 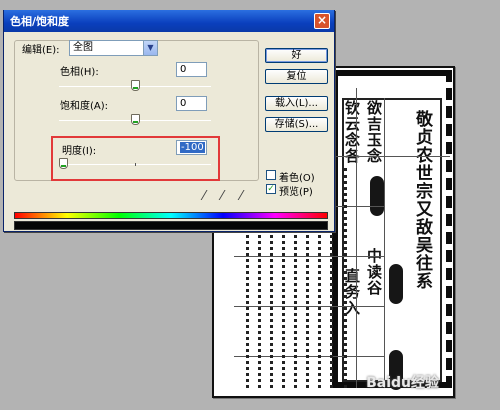 What do you see at coordinates (204, 196) in the screenshot?
I see `eyedropper-icon: ⁄` at bounding box center [204, 196].